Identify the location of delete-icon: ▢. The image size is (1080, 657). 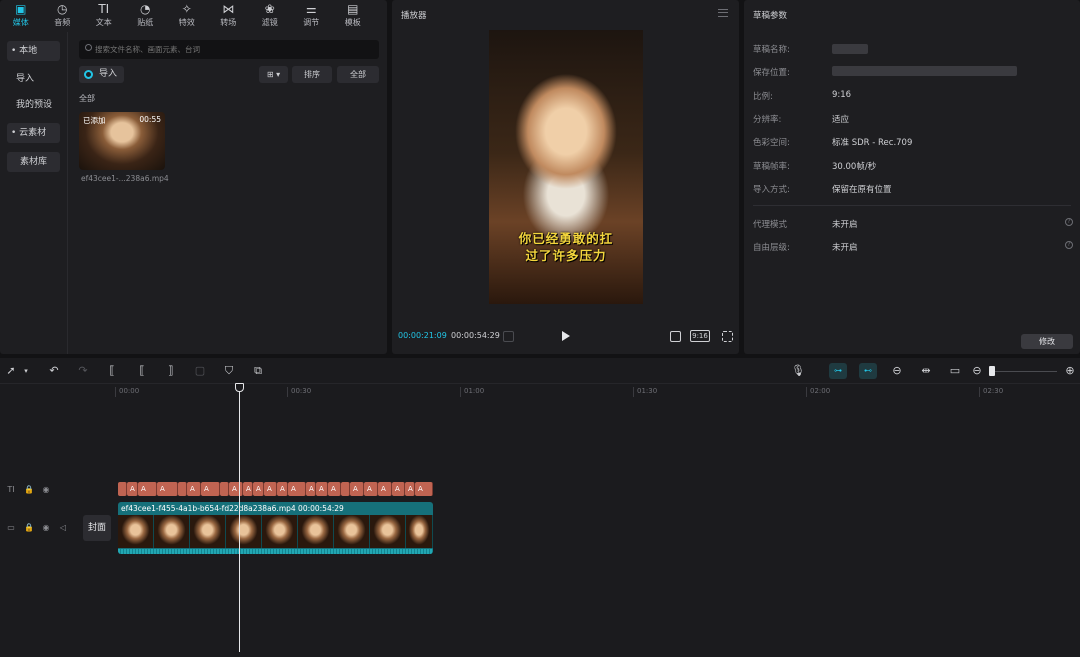
(200, 371).